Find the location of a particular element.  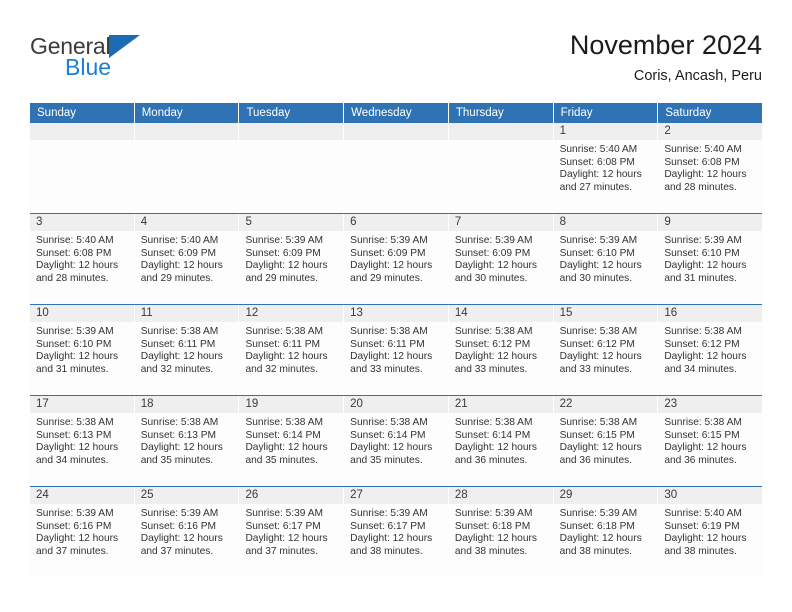

weekday-header-monday: Monday is located at coordinates (187, 113).